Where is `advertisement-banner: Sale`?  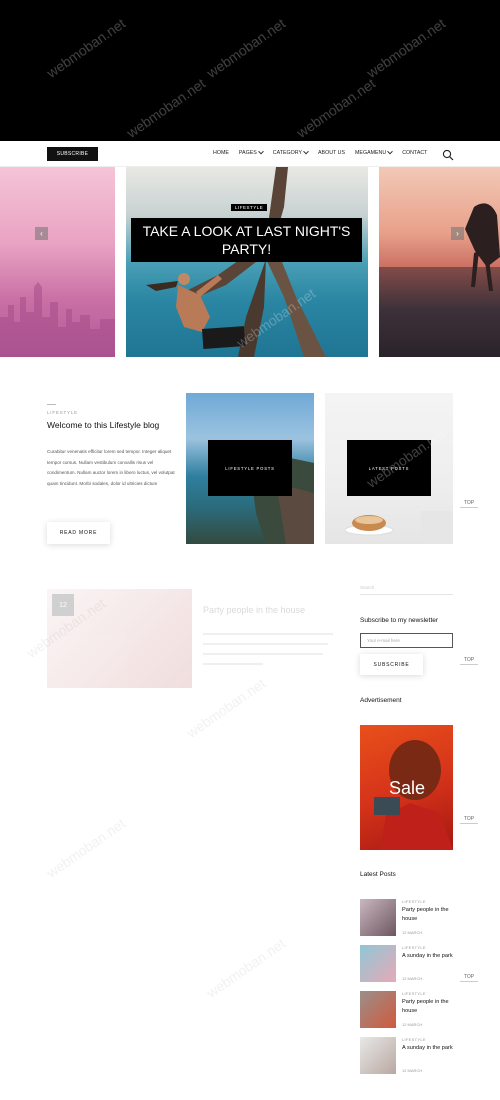
advertisement-banner: Sale is located at coordinates (406, 787).